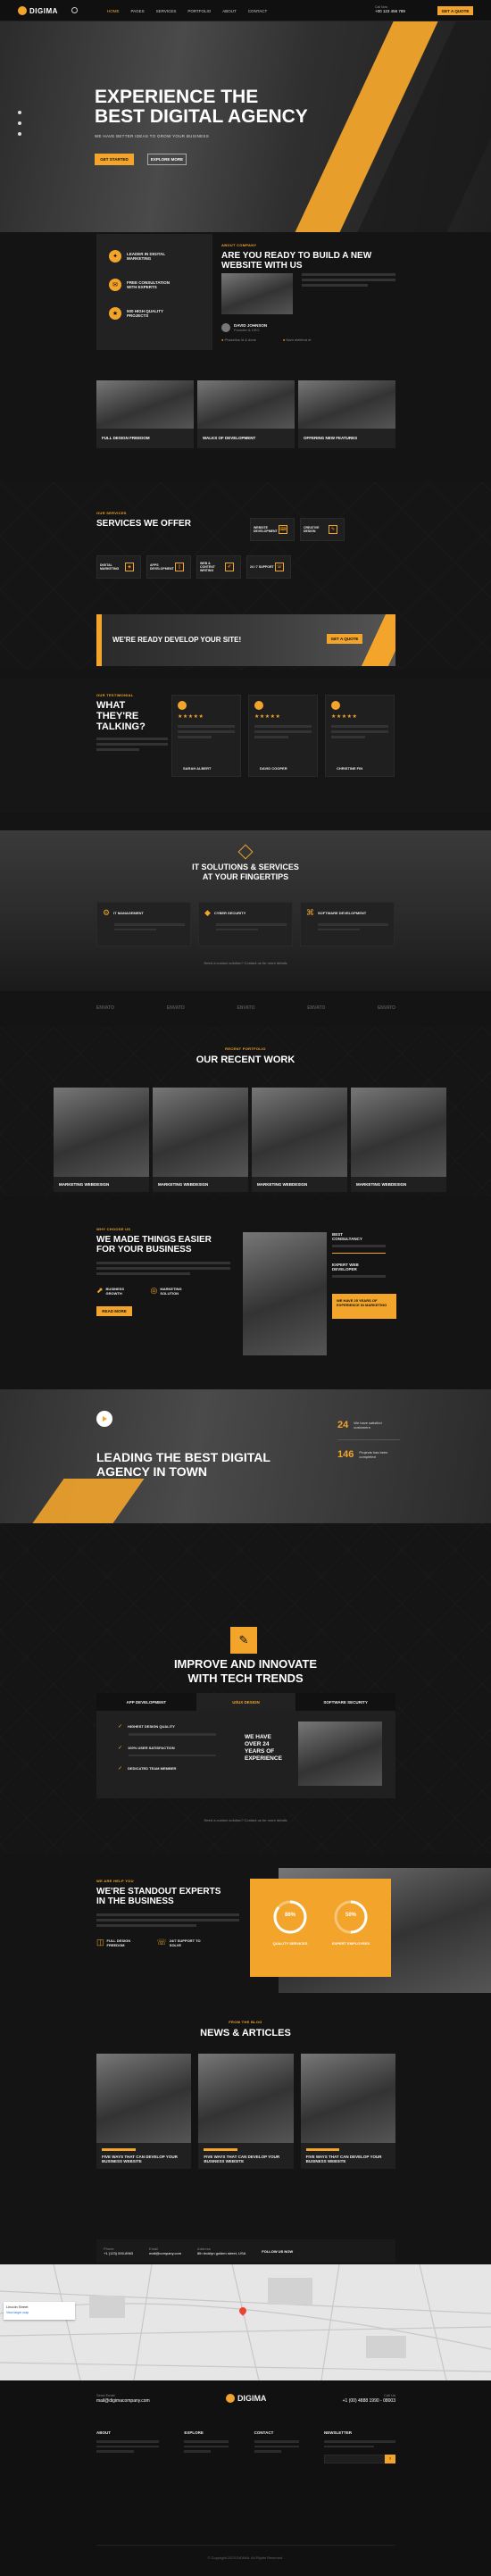 The width and height of the screenshot is (491, 2576). I want to click on newsletter-input, so click(354, 2459).